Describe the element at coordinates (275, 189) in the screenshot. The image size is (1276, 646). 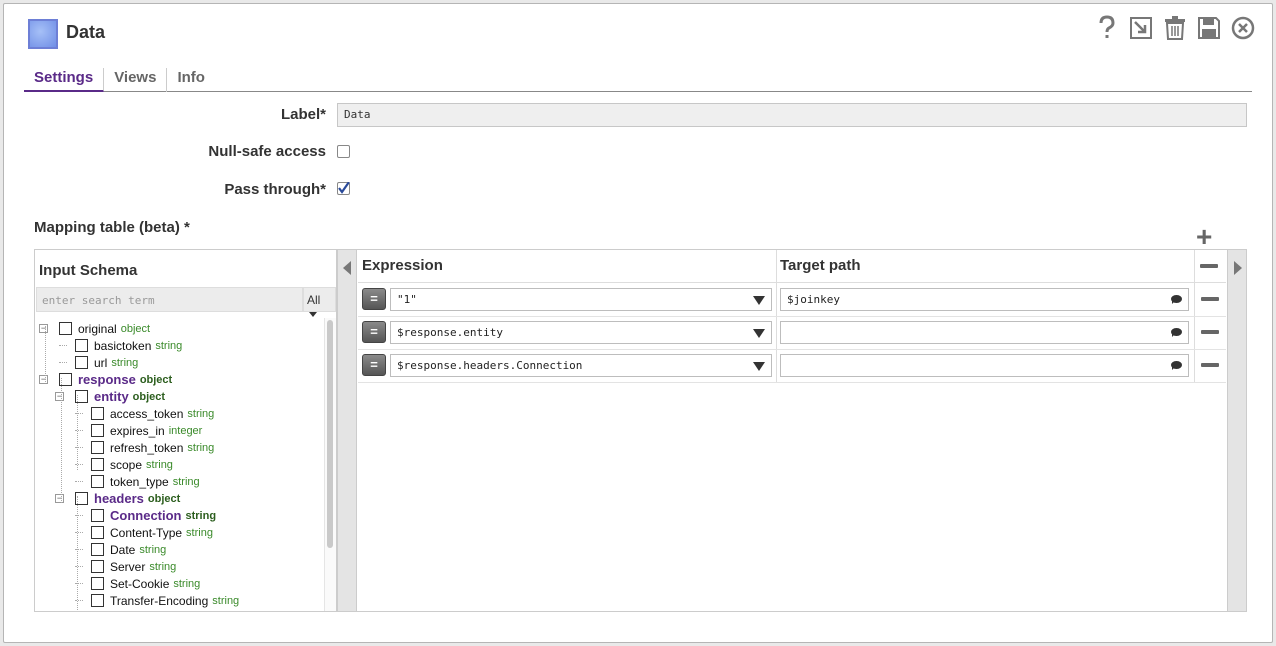
I see `pass-through-label: Pass through*` at that location.